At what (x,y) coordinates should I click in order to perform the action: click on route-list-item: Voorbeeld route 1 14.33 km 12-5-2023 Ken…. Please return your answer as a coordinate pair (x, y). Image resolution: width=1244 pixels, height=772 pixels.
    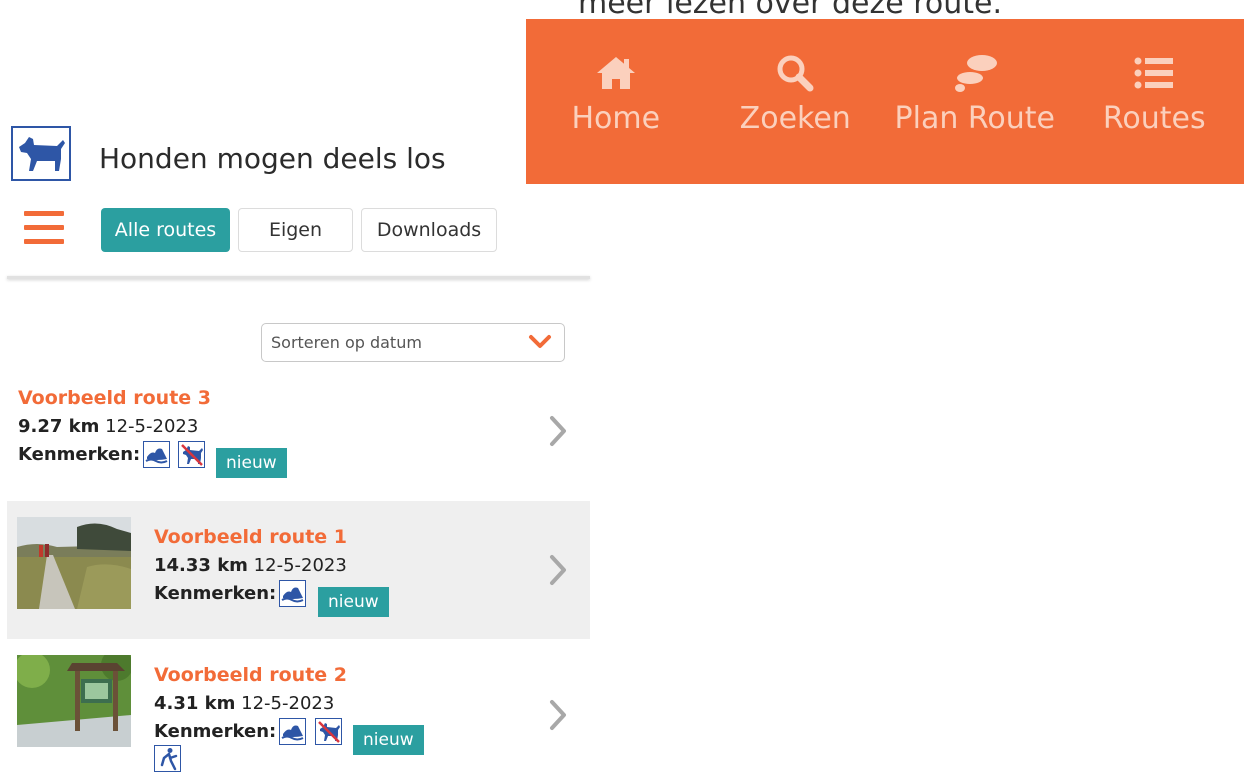
    Looking at the image, I should click on (298, 570).